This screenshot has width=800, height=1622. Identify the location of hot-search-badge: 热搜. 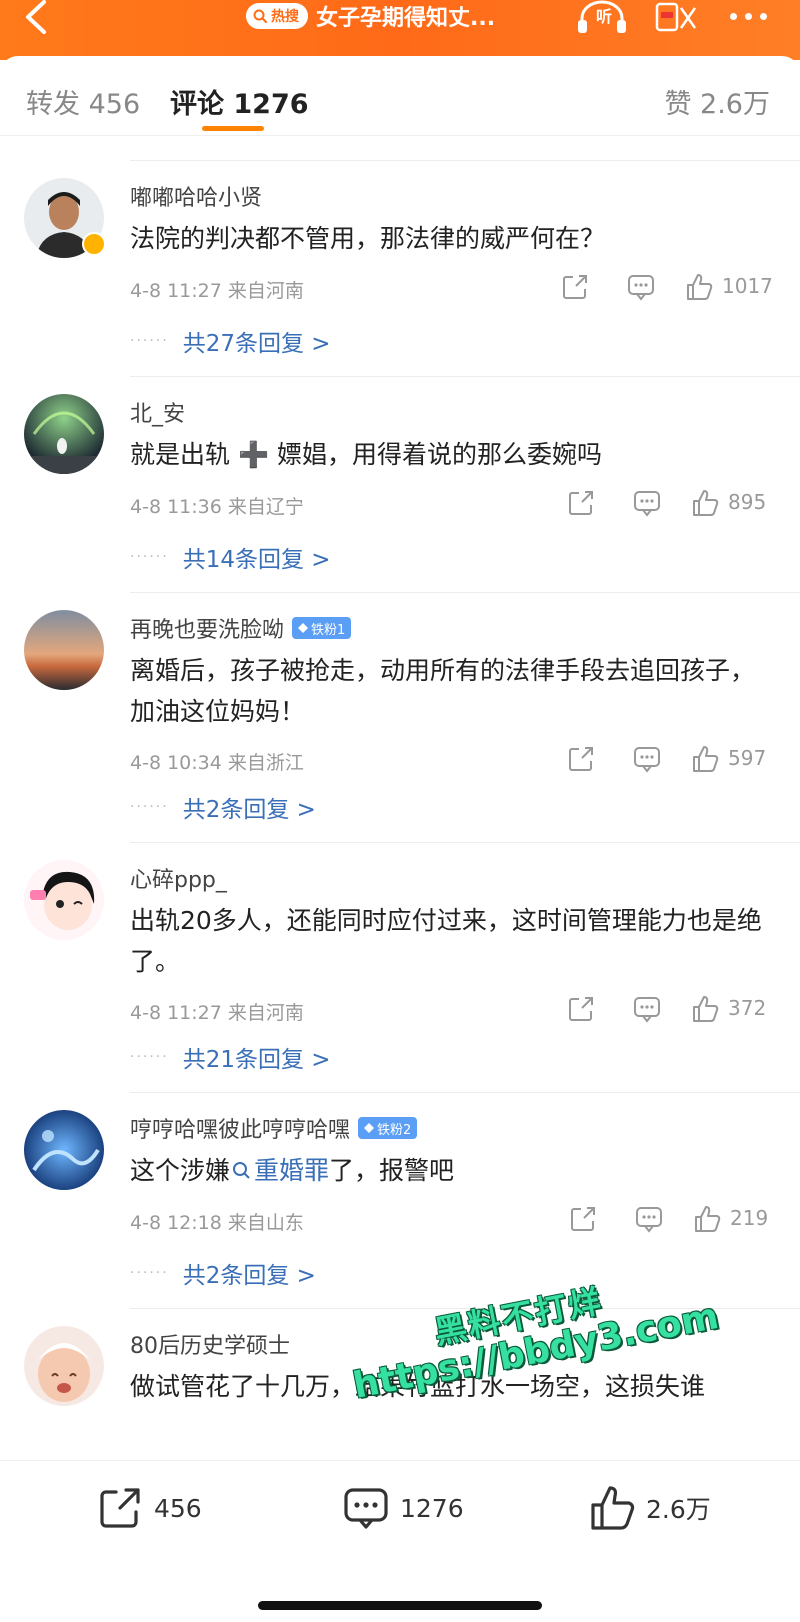
(277, 16).